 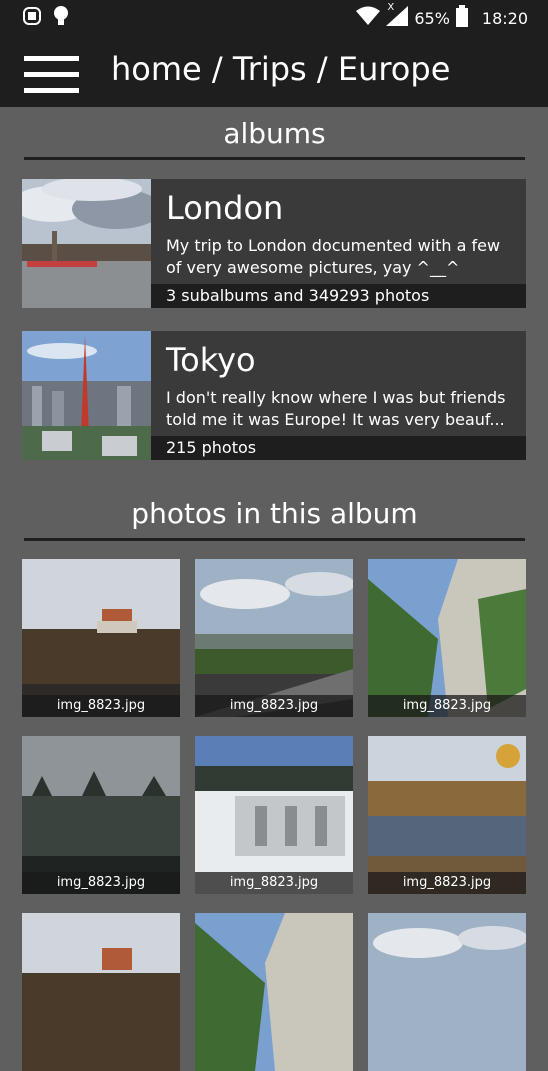 What do you see at coordinates (338, 296) in the screenshot?
I see `album-count: 3 subalbums and 349293 photos` at bounding box center [338, 296].